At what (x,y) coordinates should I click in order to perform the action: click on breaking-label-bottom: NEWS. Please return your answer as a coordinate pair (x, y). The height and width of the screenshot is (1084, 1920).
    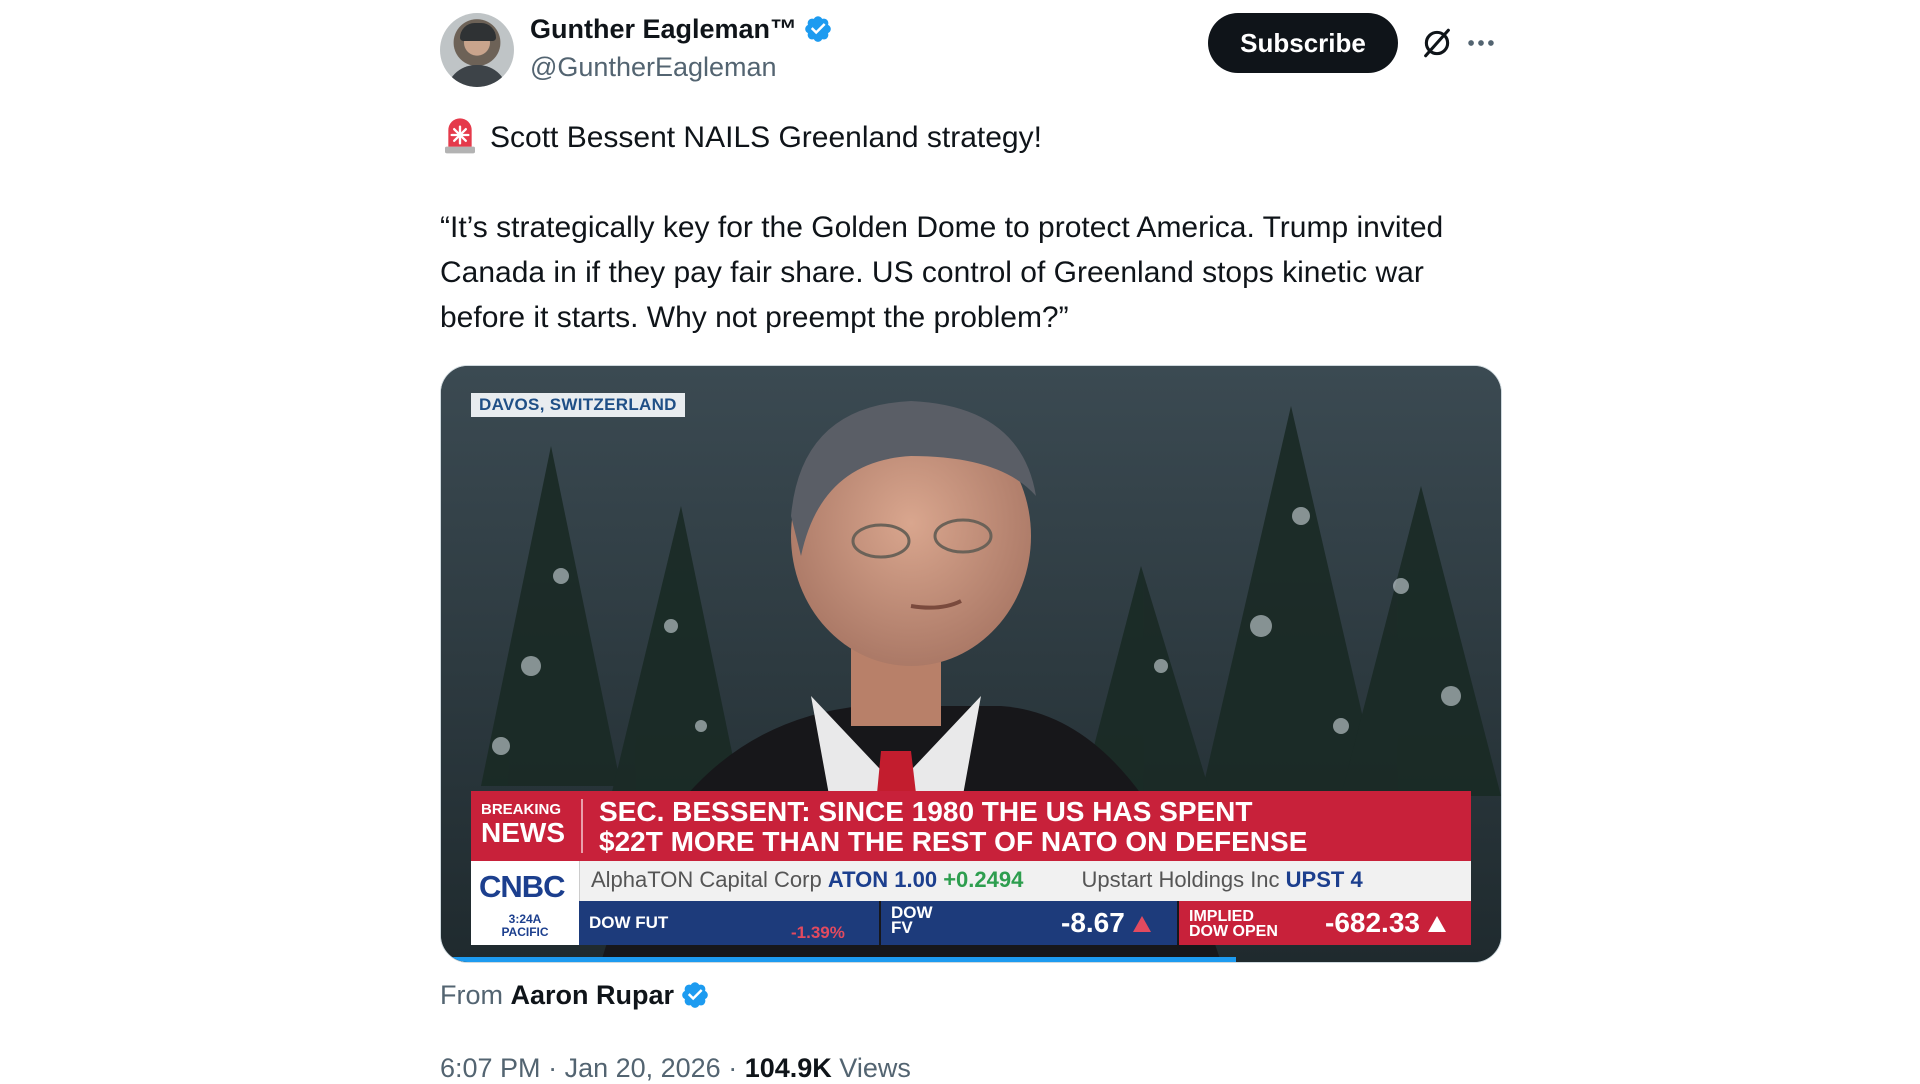
    Looking at the image, I should click on (523, 832).